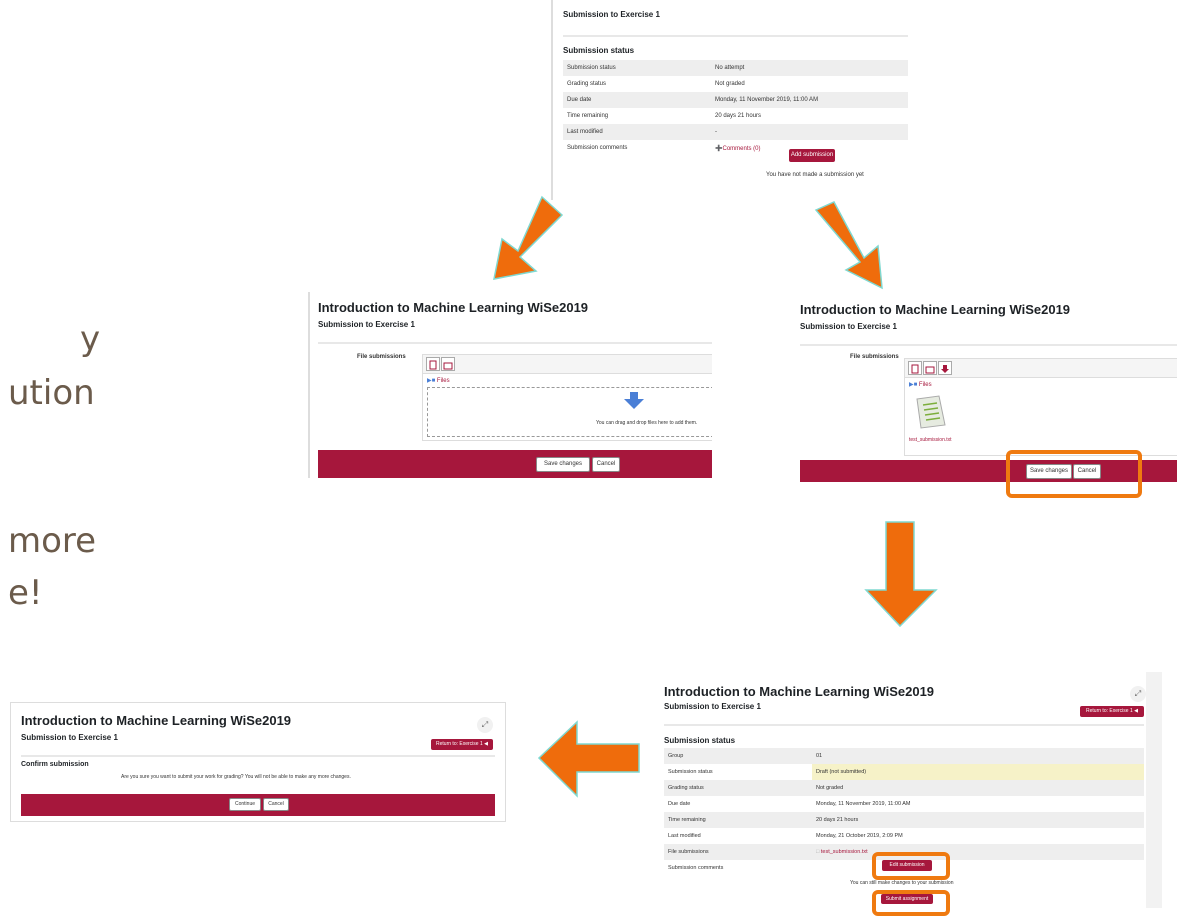 The image size is (1177, 916). I want to click on arrow-left, so click(588, 759).